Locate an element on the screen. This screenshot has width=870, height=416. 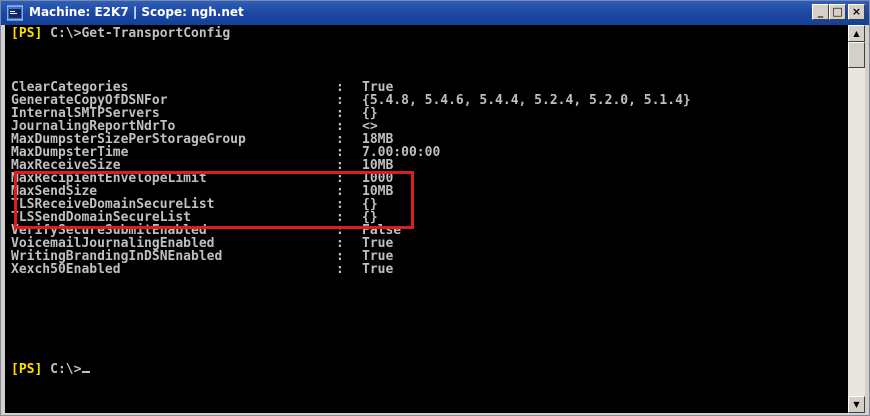
command-text: C:\>Get-TransportConfig is located at coordinates (136, 33).